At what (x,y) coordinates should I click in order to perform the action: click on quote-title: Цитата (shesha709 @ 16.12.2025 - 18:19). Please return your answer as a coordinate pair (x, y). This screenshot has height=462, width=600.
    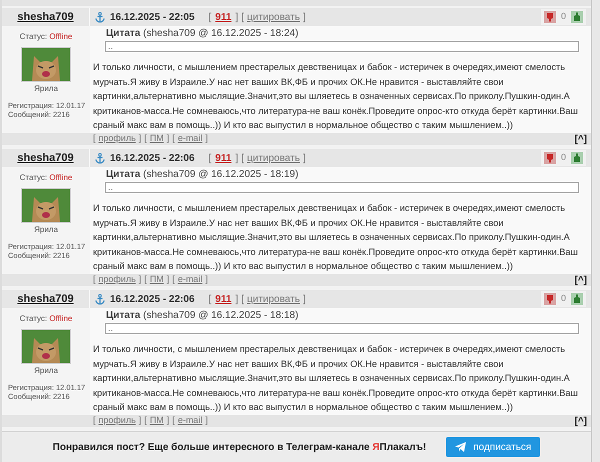
    Looking at the image, I should click on (203, 175).